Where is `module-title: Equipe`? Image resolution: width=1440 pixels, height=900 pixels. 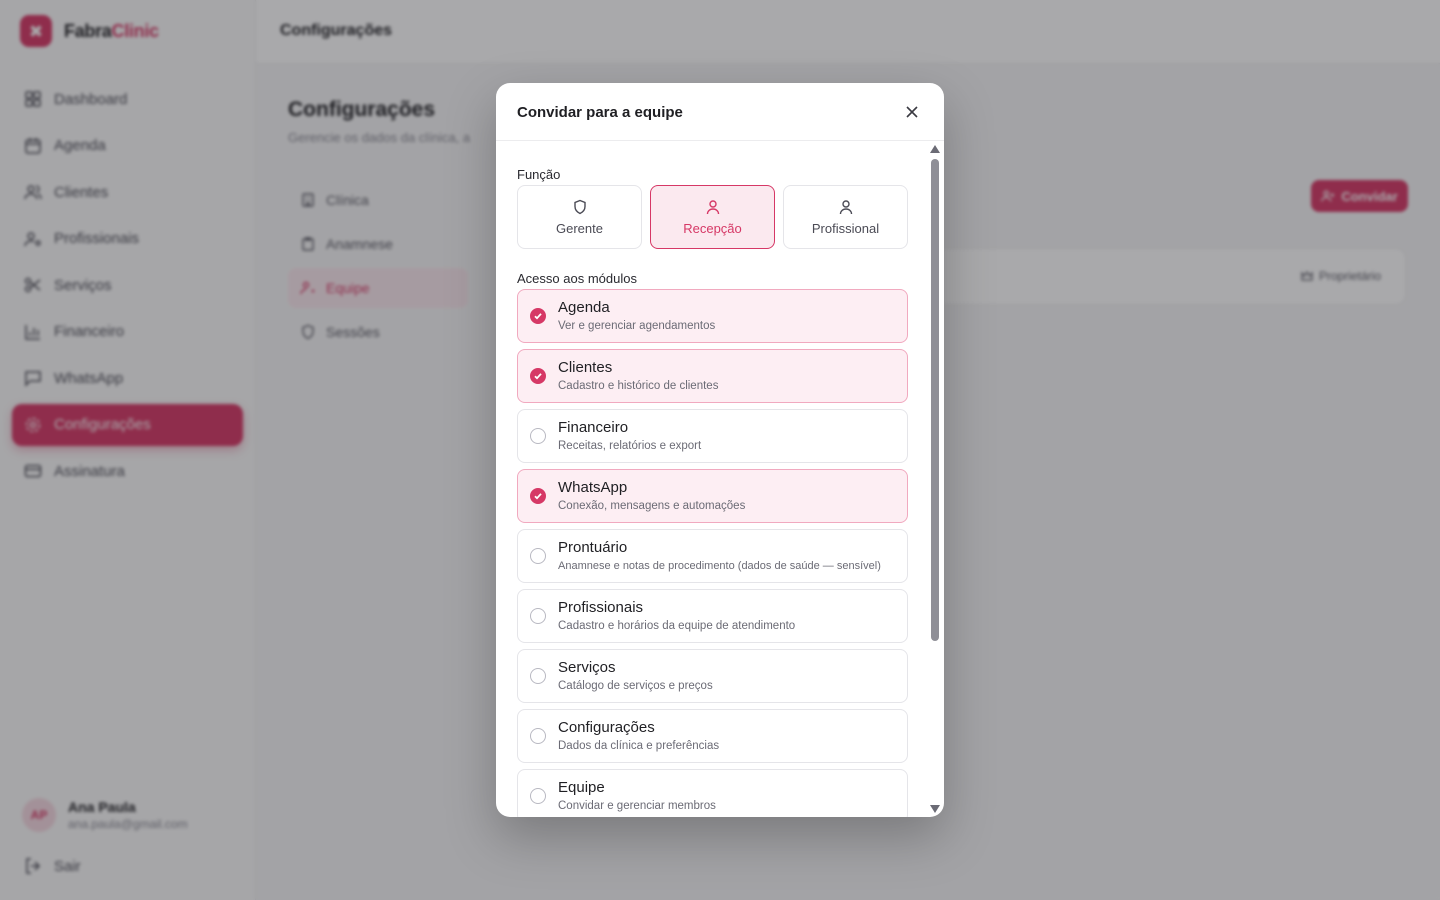
module-title: Equipe is located at coordinates (581, 787).